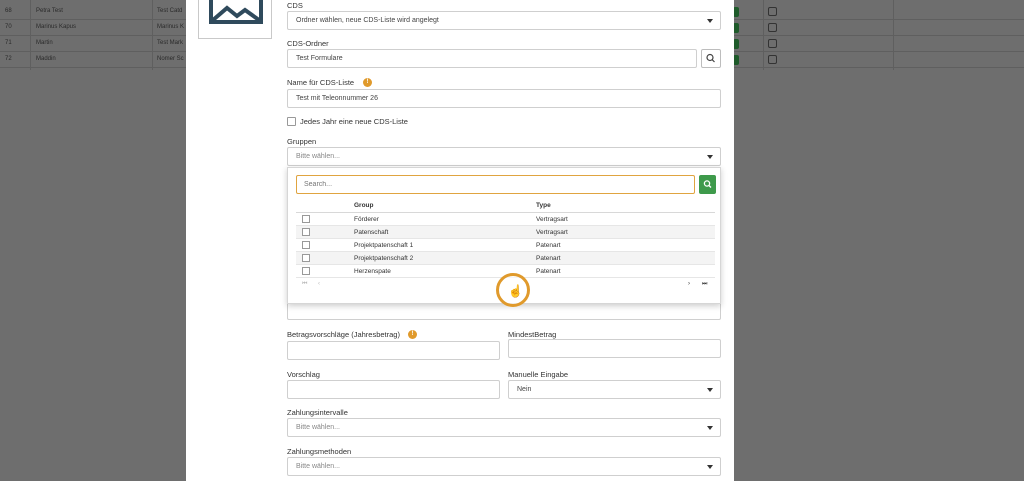  Describe the element at coordinates (44, 43) in the screenshot. I see `row-name: Martin` at that location.